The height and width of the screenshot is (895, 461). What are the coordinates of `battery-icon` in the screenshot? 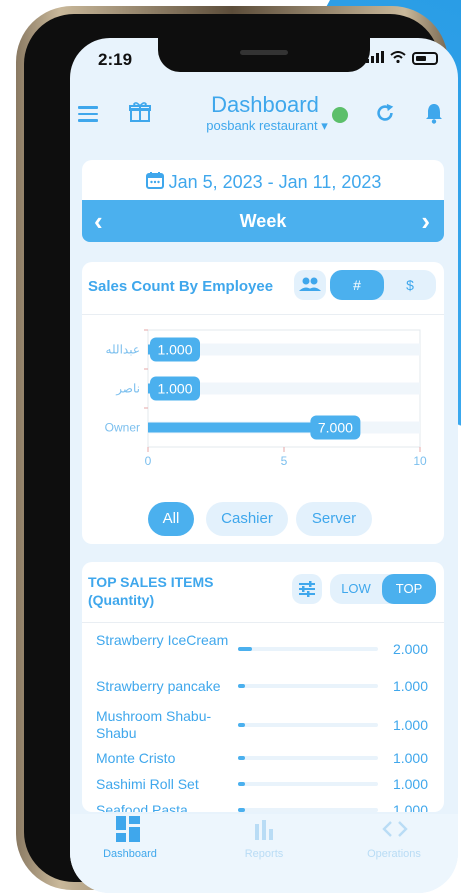 It's located at (425, 58).